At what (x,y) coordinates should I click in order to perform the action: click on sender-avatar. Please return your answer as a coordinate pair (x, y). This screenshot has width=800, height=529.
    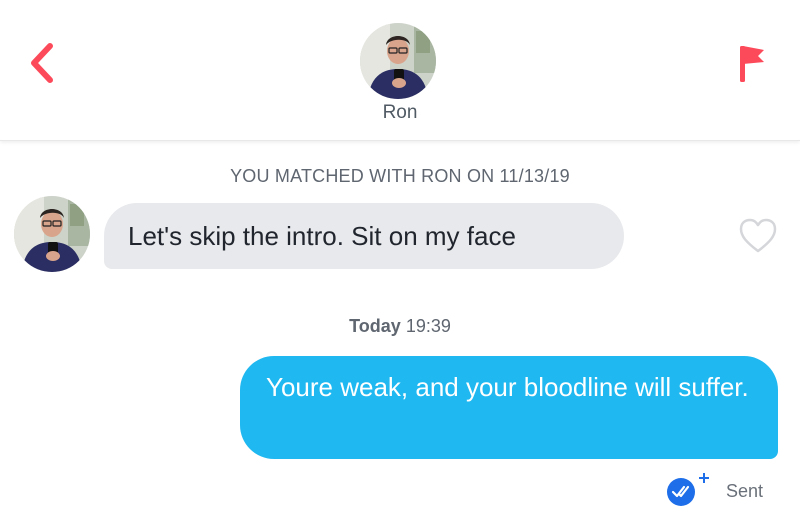
    Looking at the image, I should click on (52, 234).